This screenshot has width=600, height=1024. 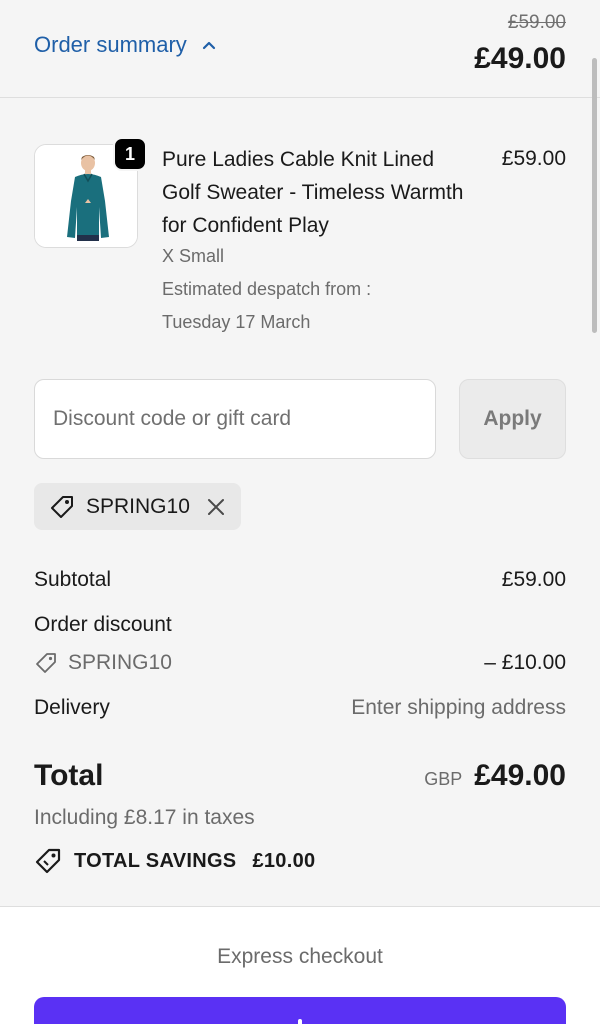 I want to click on order-discount-label: Order discount, so click(x=103, y=624).